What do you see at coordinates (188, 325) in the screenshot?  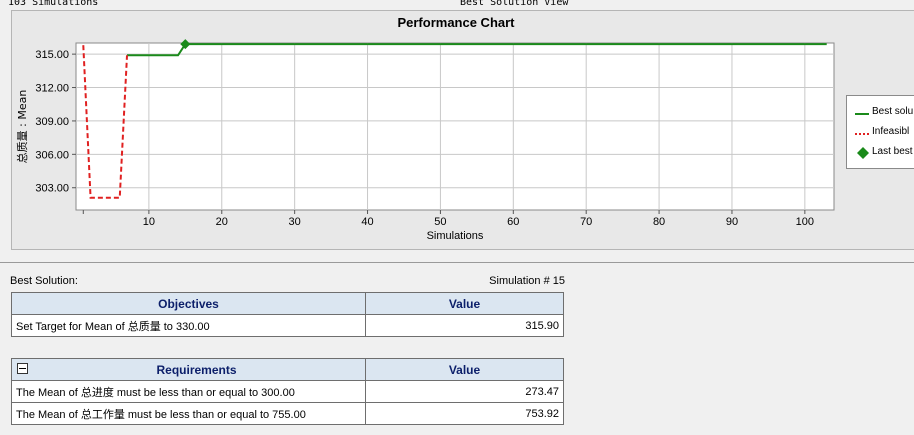 I see `objective-description: Set Target for Mean of 总质量 to 330.00` at bounding box center [188, 325].